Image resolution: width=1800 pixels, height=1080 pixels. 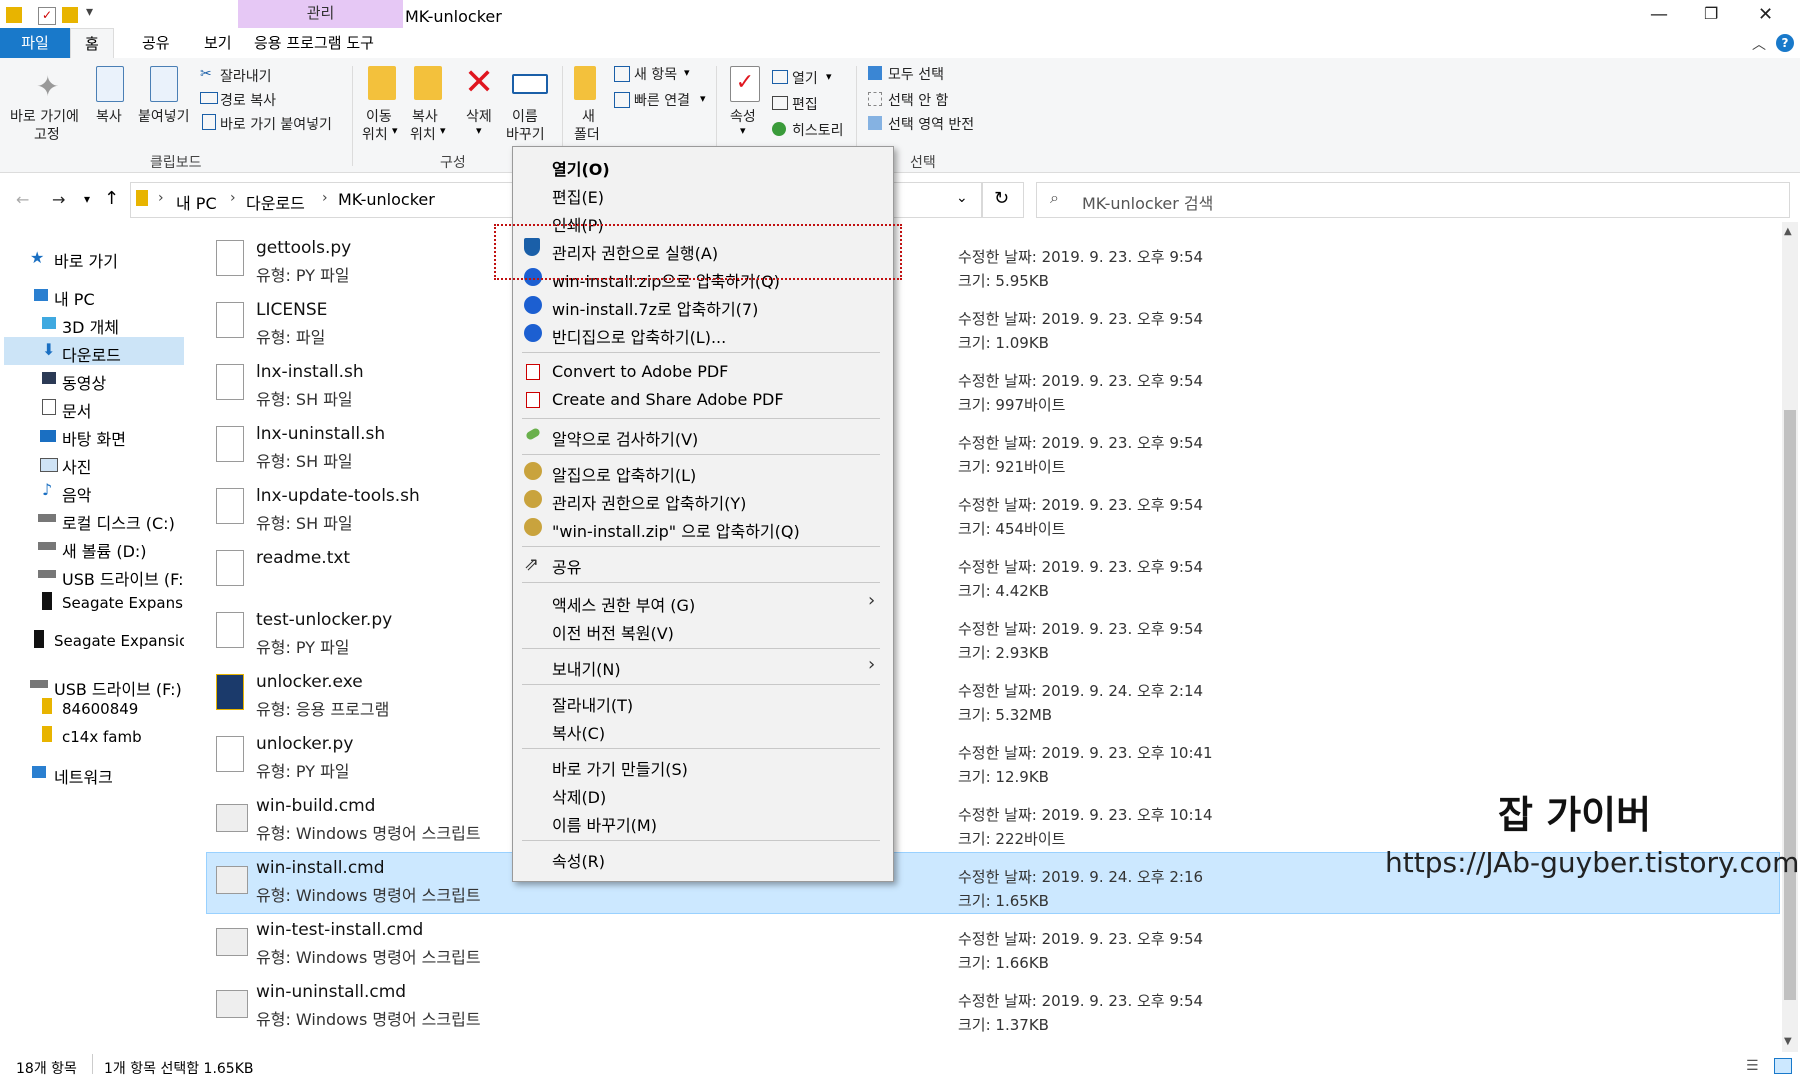 What do you see at coordinates (1759, 44) in the screenshot?
I see `collapse-ribbon-icon: ︿` at bounding box center [1759, 44].